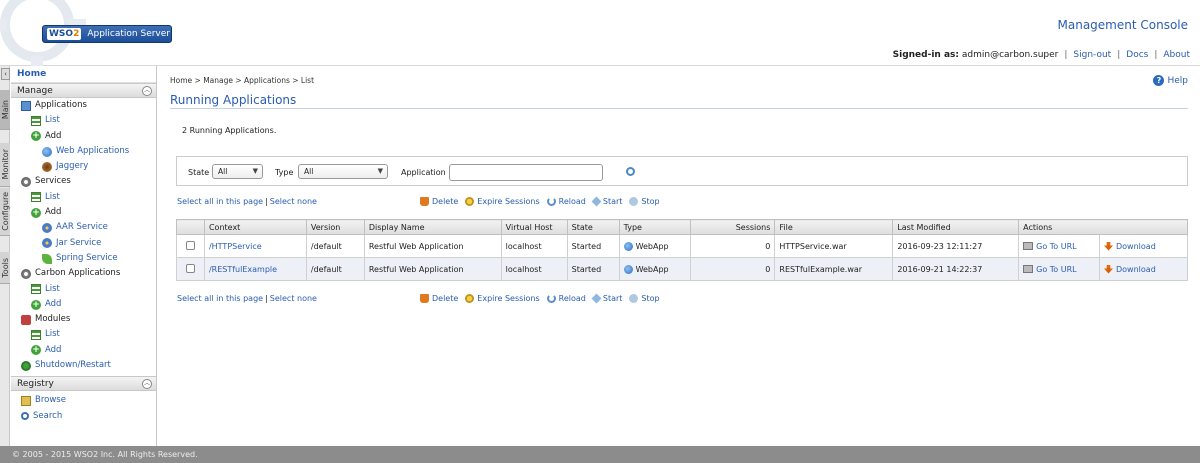 This screenshot has width=1200, height=463. I want to click on select-bar-top: Select all in this page | Select none, so click(247, 201).